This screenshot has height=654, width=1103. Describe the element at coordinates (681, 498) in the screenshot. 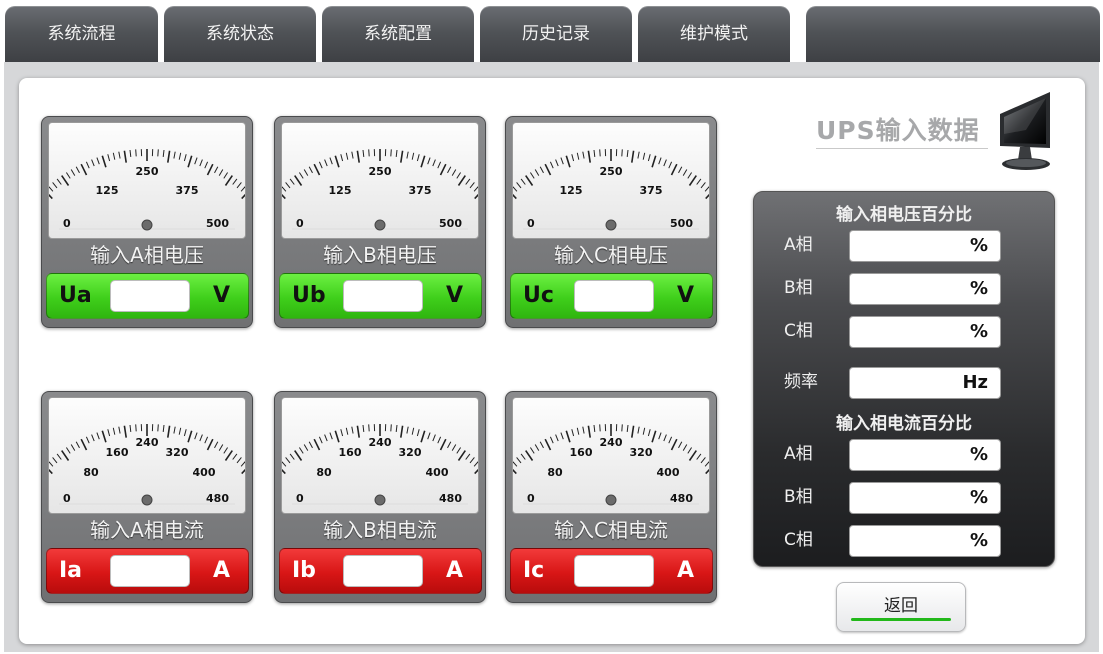

I see `dial-scale-label: 480` at that location.